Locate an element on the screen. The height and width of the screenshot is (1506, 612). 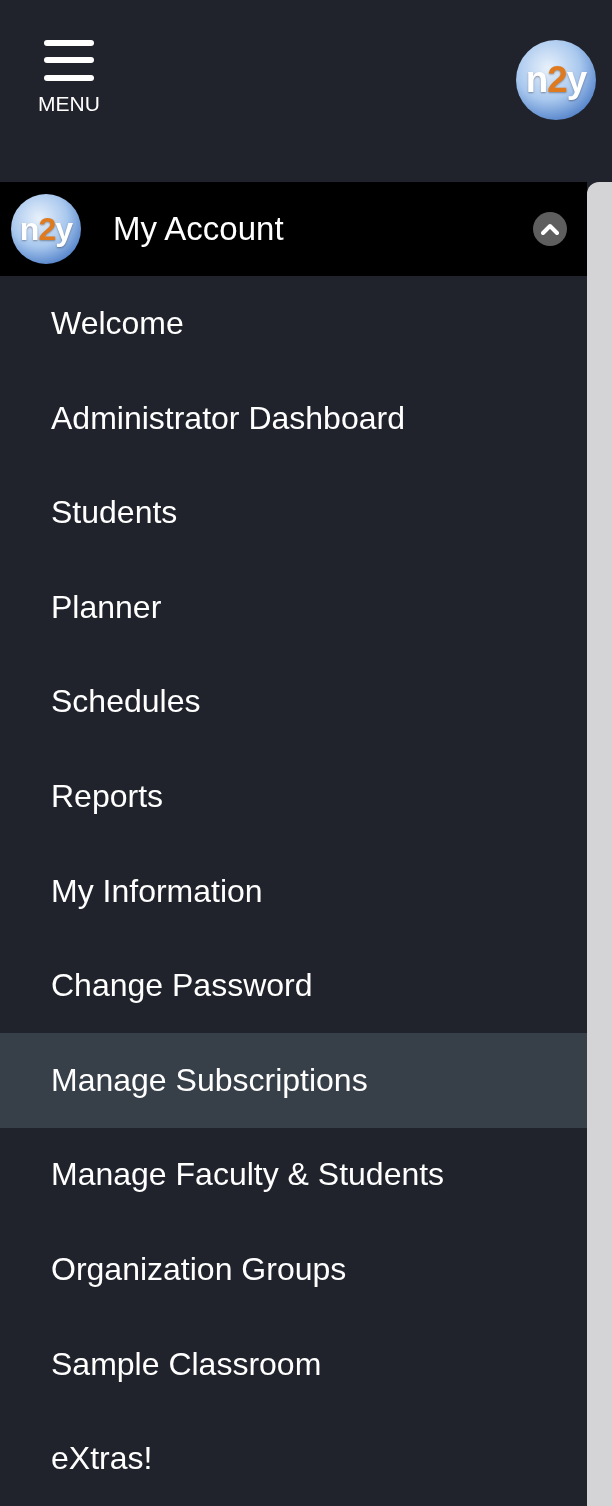
scrollbar is located at coordinates (599, 844).